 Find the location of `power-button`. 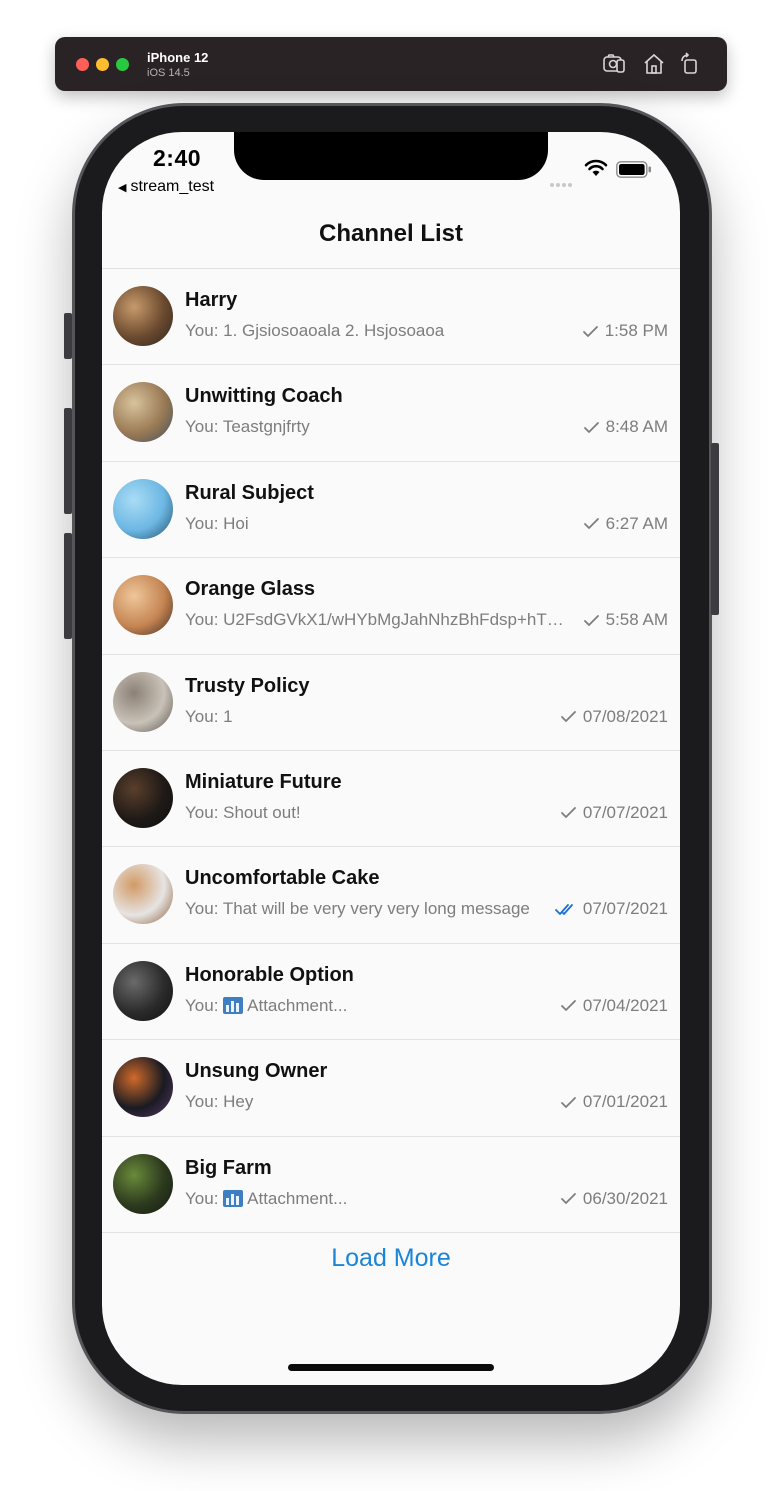

power-button is located at coordinates (715, 529).